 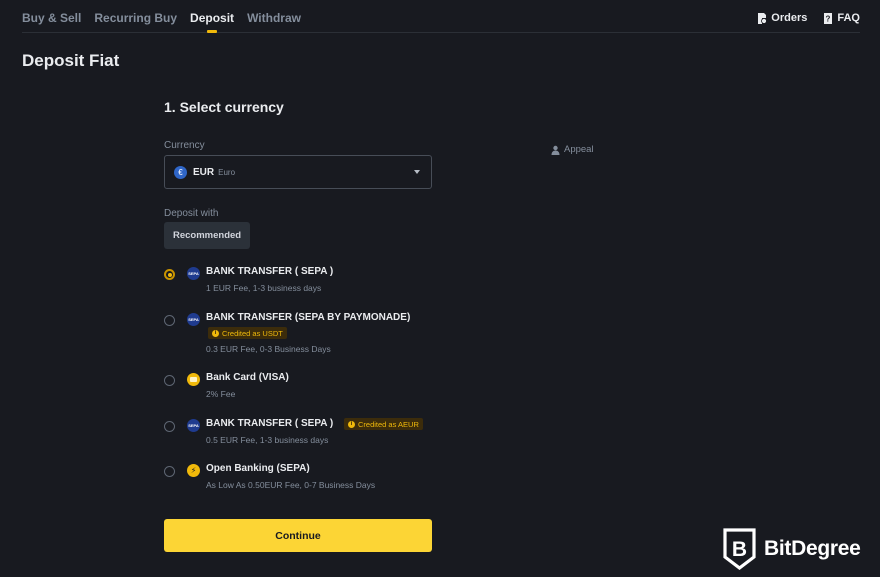 I want to click on option-subtitle: 1 EUR Fee, 1-3 business days, so click(x=264, y=288).